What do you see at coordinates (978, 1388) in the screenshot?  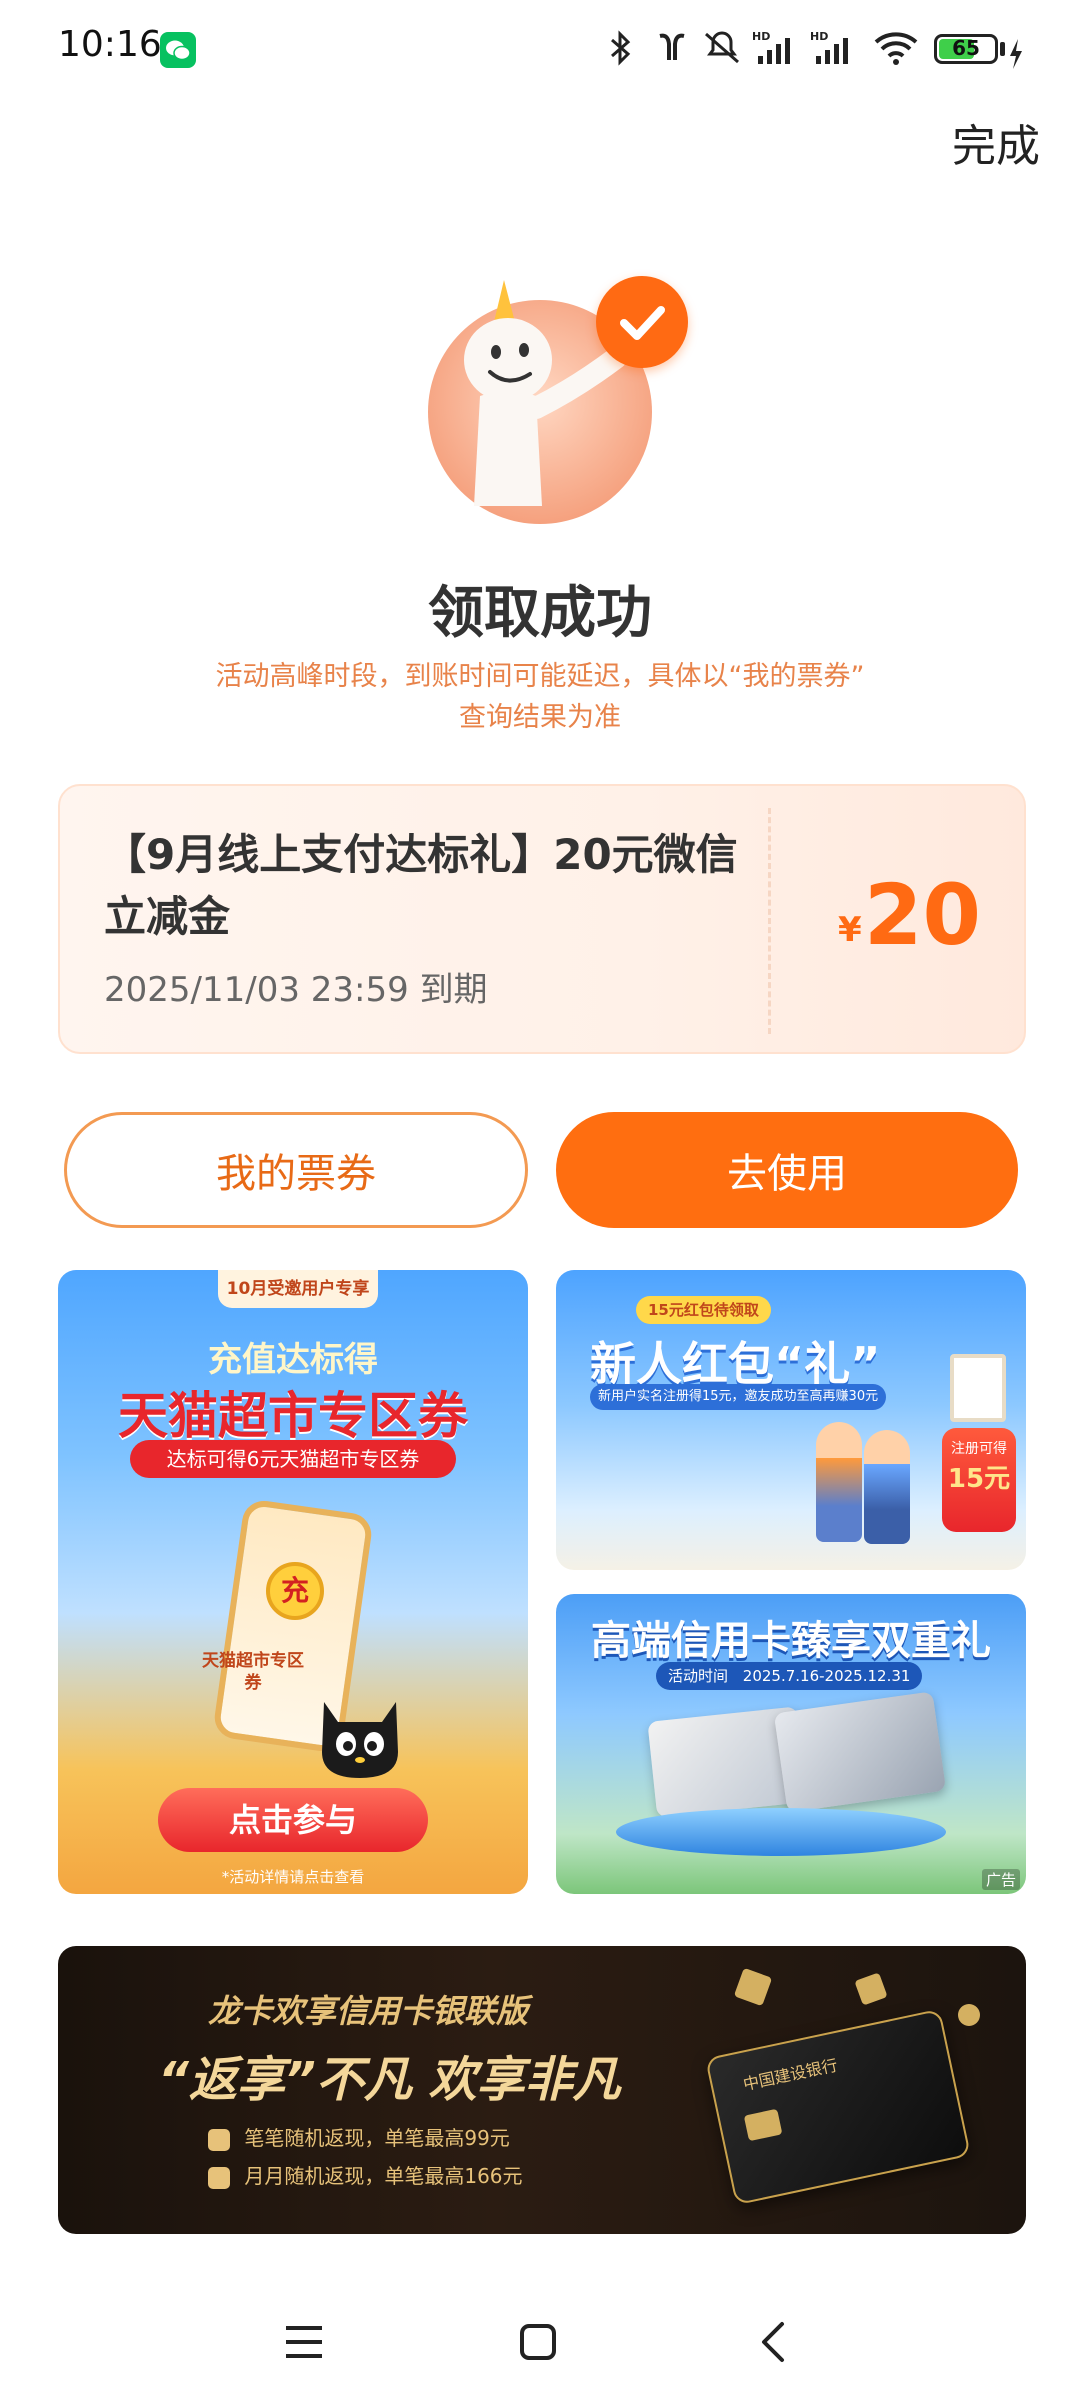 I see `window-decor` at bounding box center [978, 1388].